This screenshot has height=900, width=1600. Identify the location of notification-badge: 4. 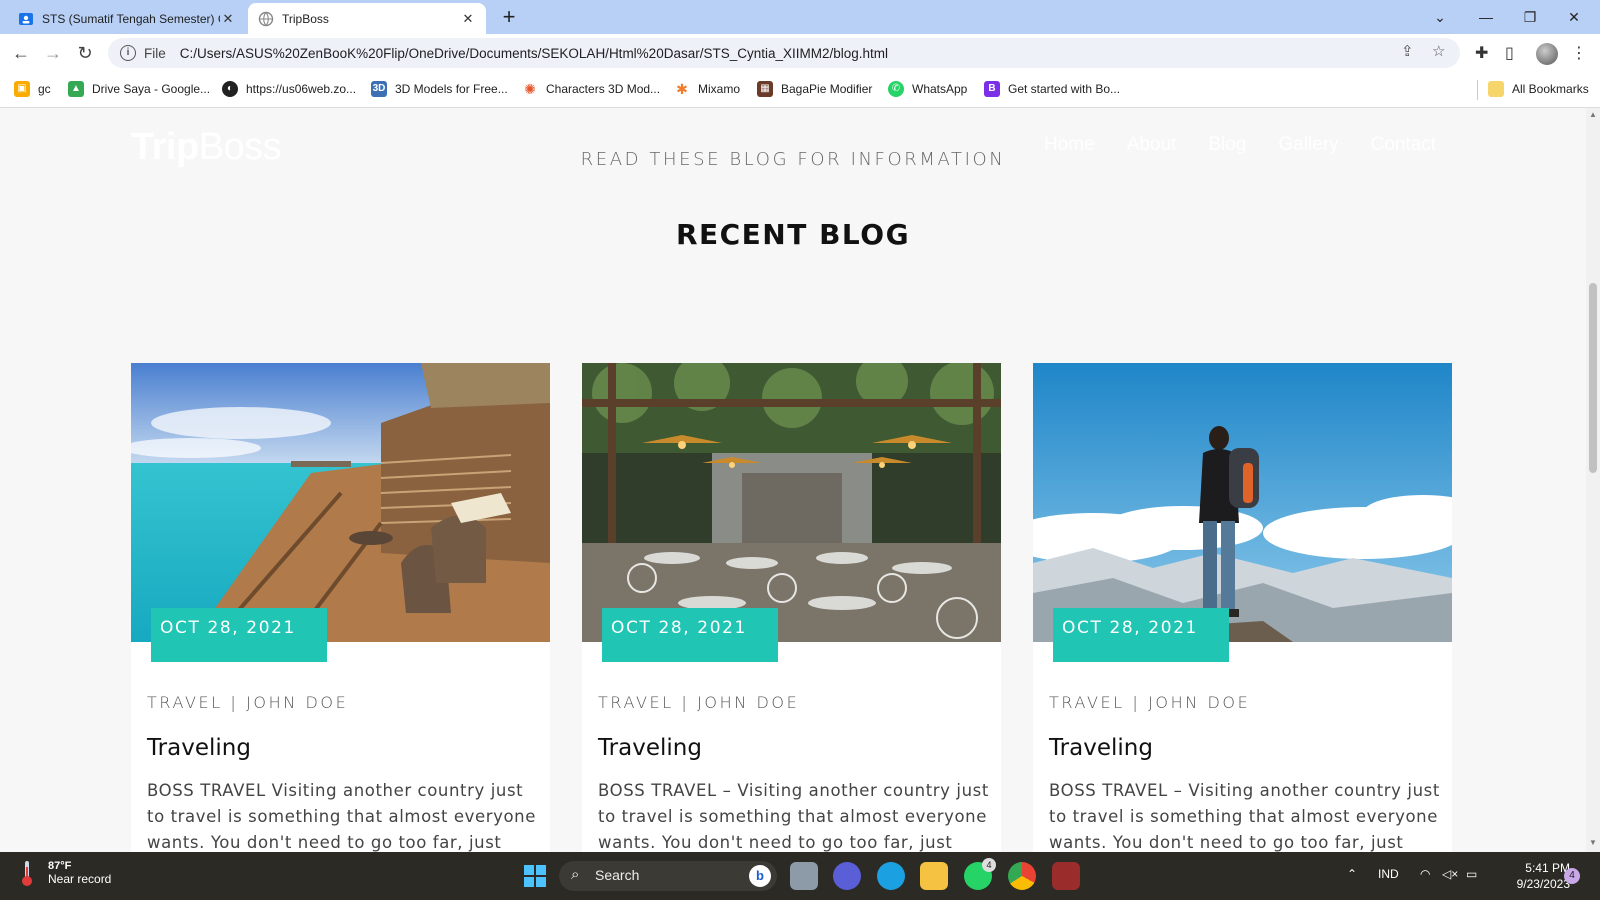
(1572, 876).